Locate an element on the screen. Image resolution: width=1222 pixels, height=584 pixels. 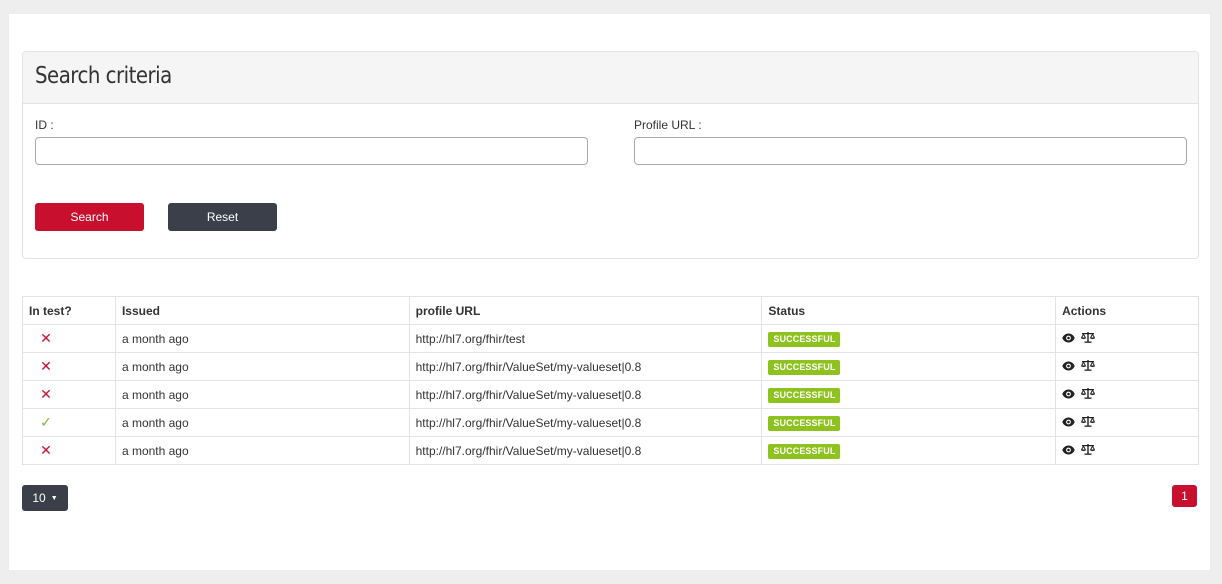
header-status: Status is located at coordinates (909, 310).